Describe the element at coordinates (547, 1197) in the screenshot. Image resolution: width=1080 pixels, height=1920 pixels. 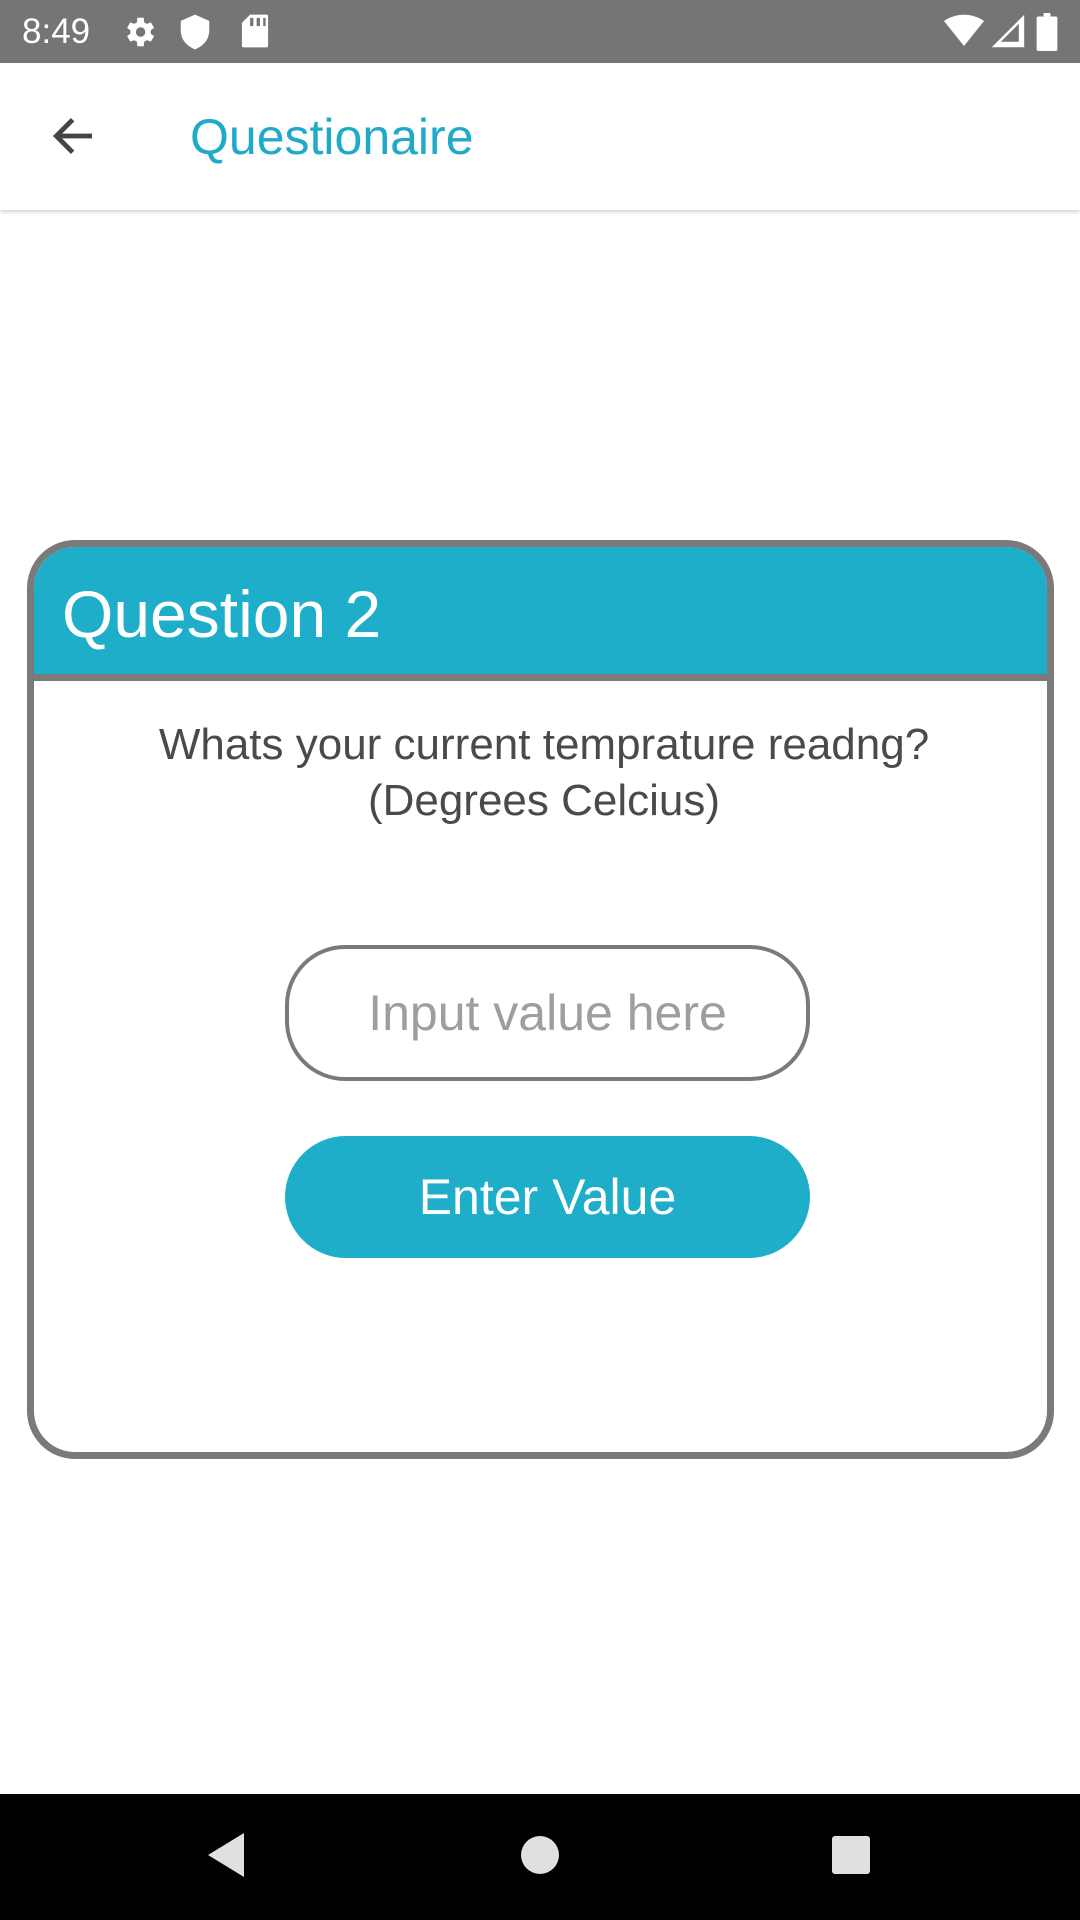
I see `enter-value-button: Enter Value` at that location.